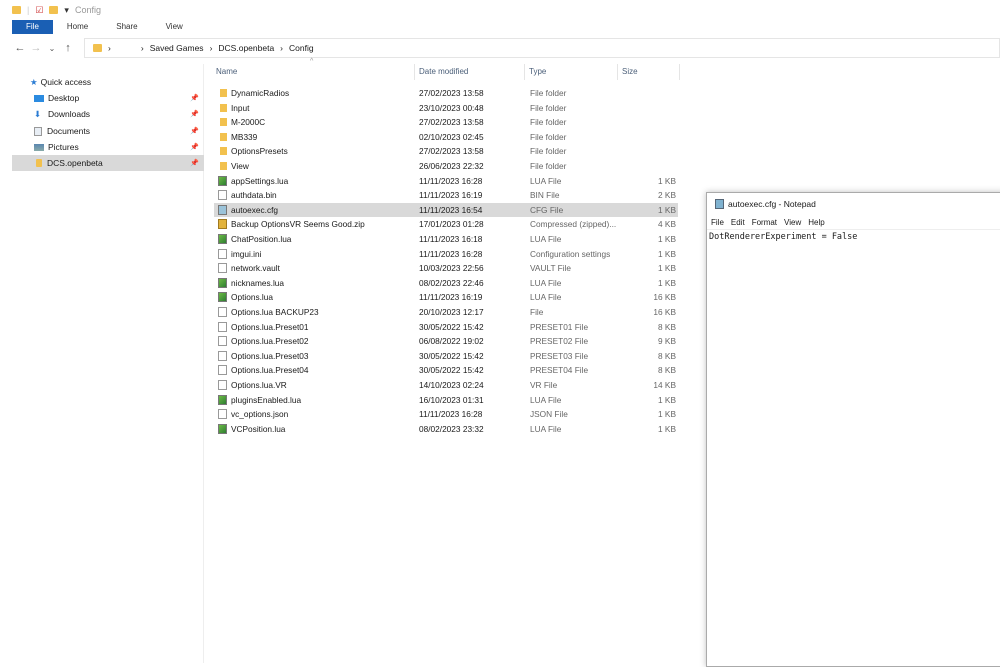 This screenshot has height=667, width=1000. I want to click on menu-view: View, so click(792, 222).